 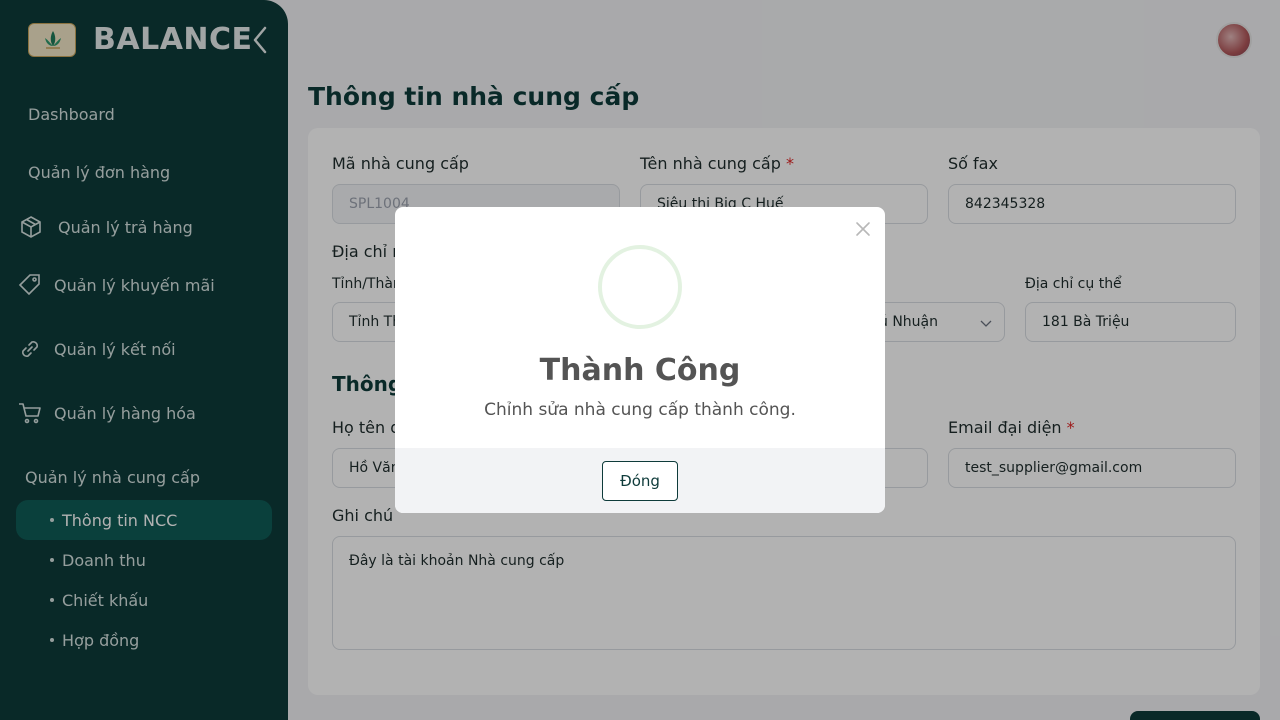 I want to click on success-icon, so click(x=640, y=287).